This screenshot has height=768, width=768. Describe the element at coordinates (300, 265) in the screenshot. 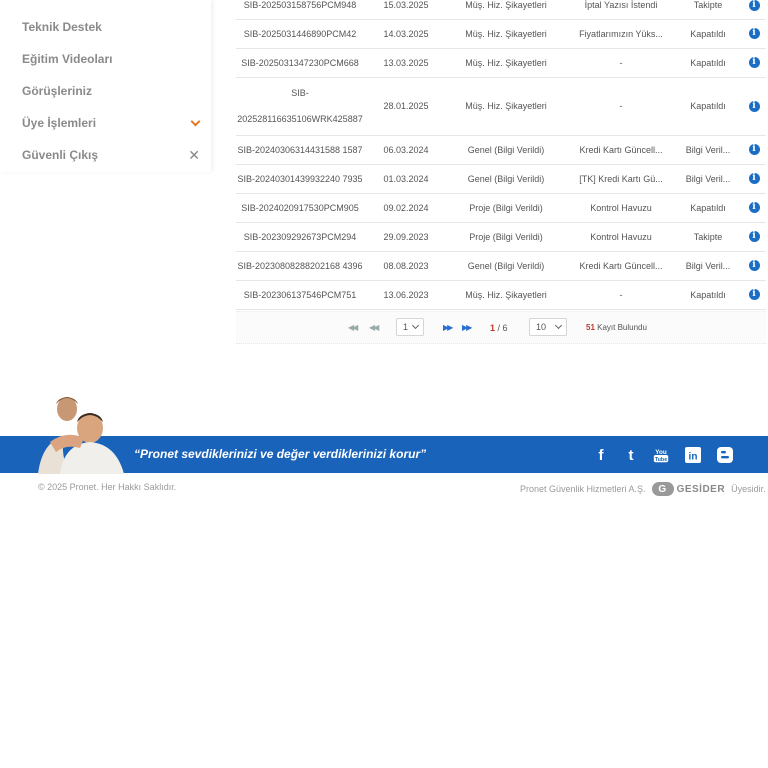

I see `ticket-number: SIB-20230808288202168 4396` at that location.